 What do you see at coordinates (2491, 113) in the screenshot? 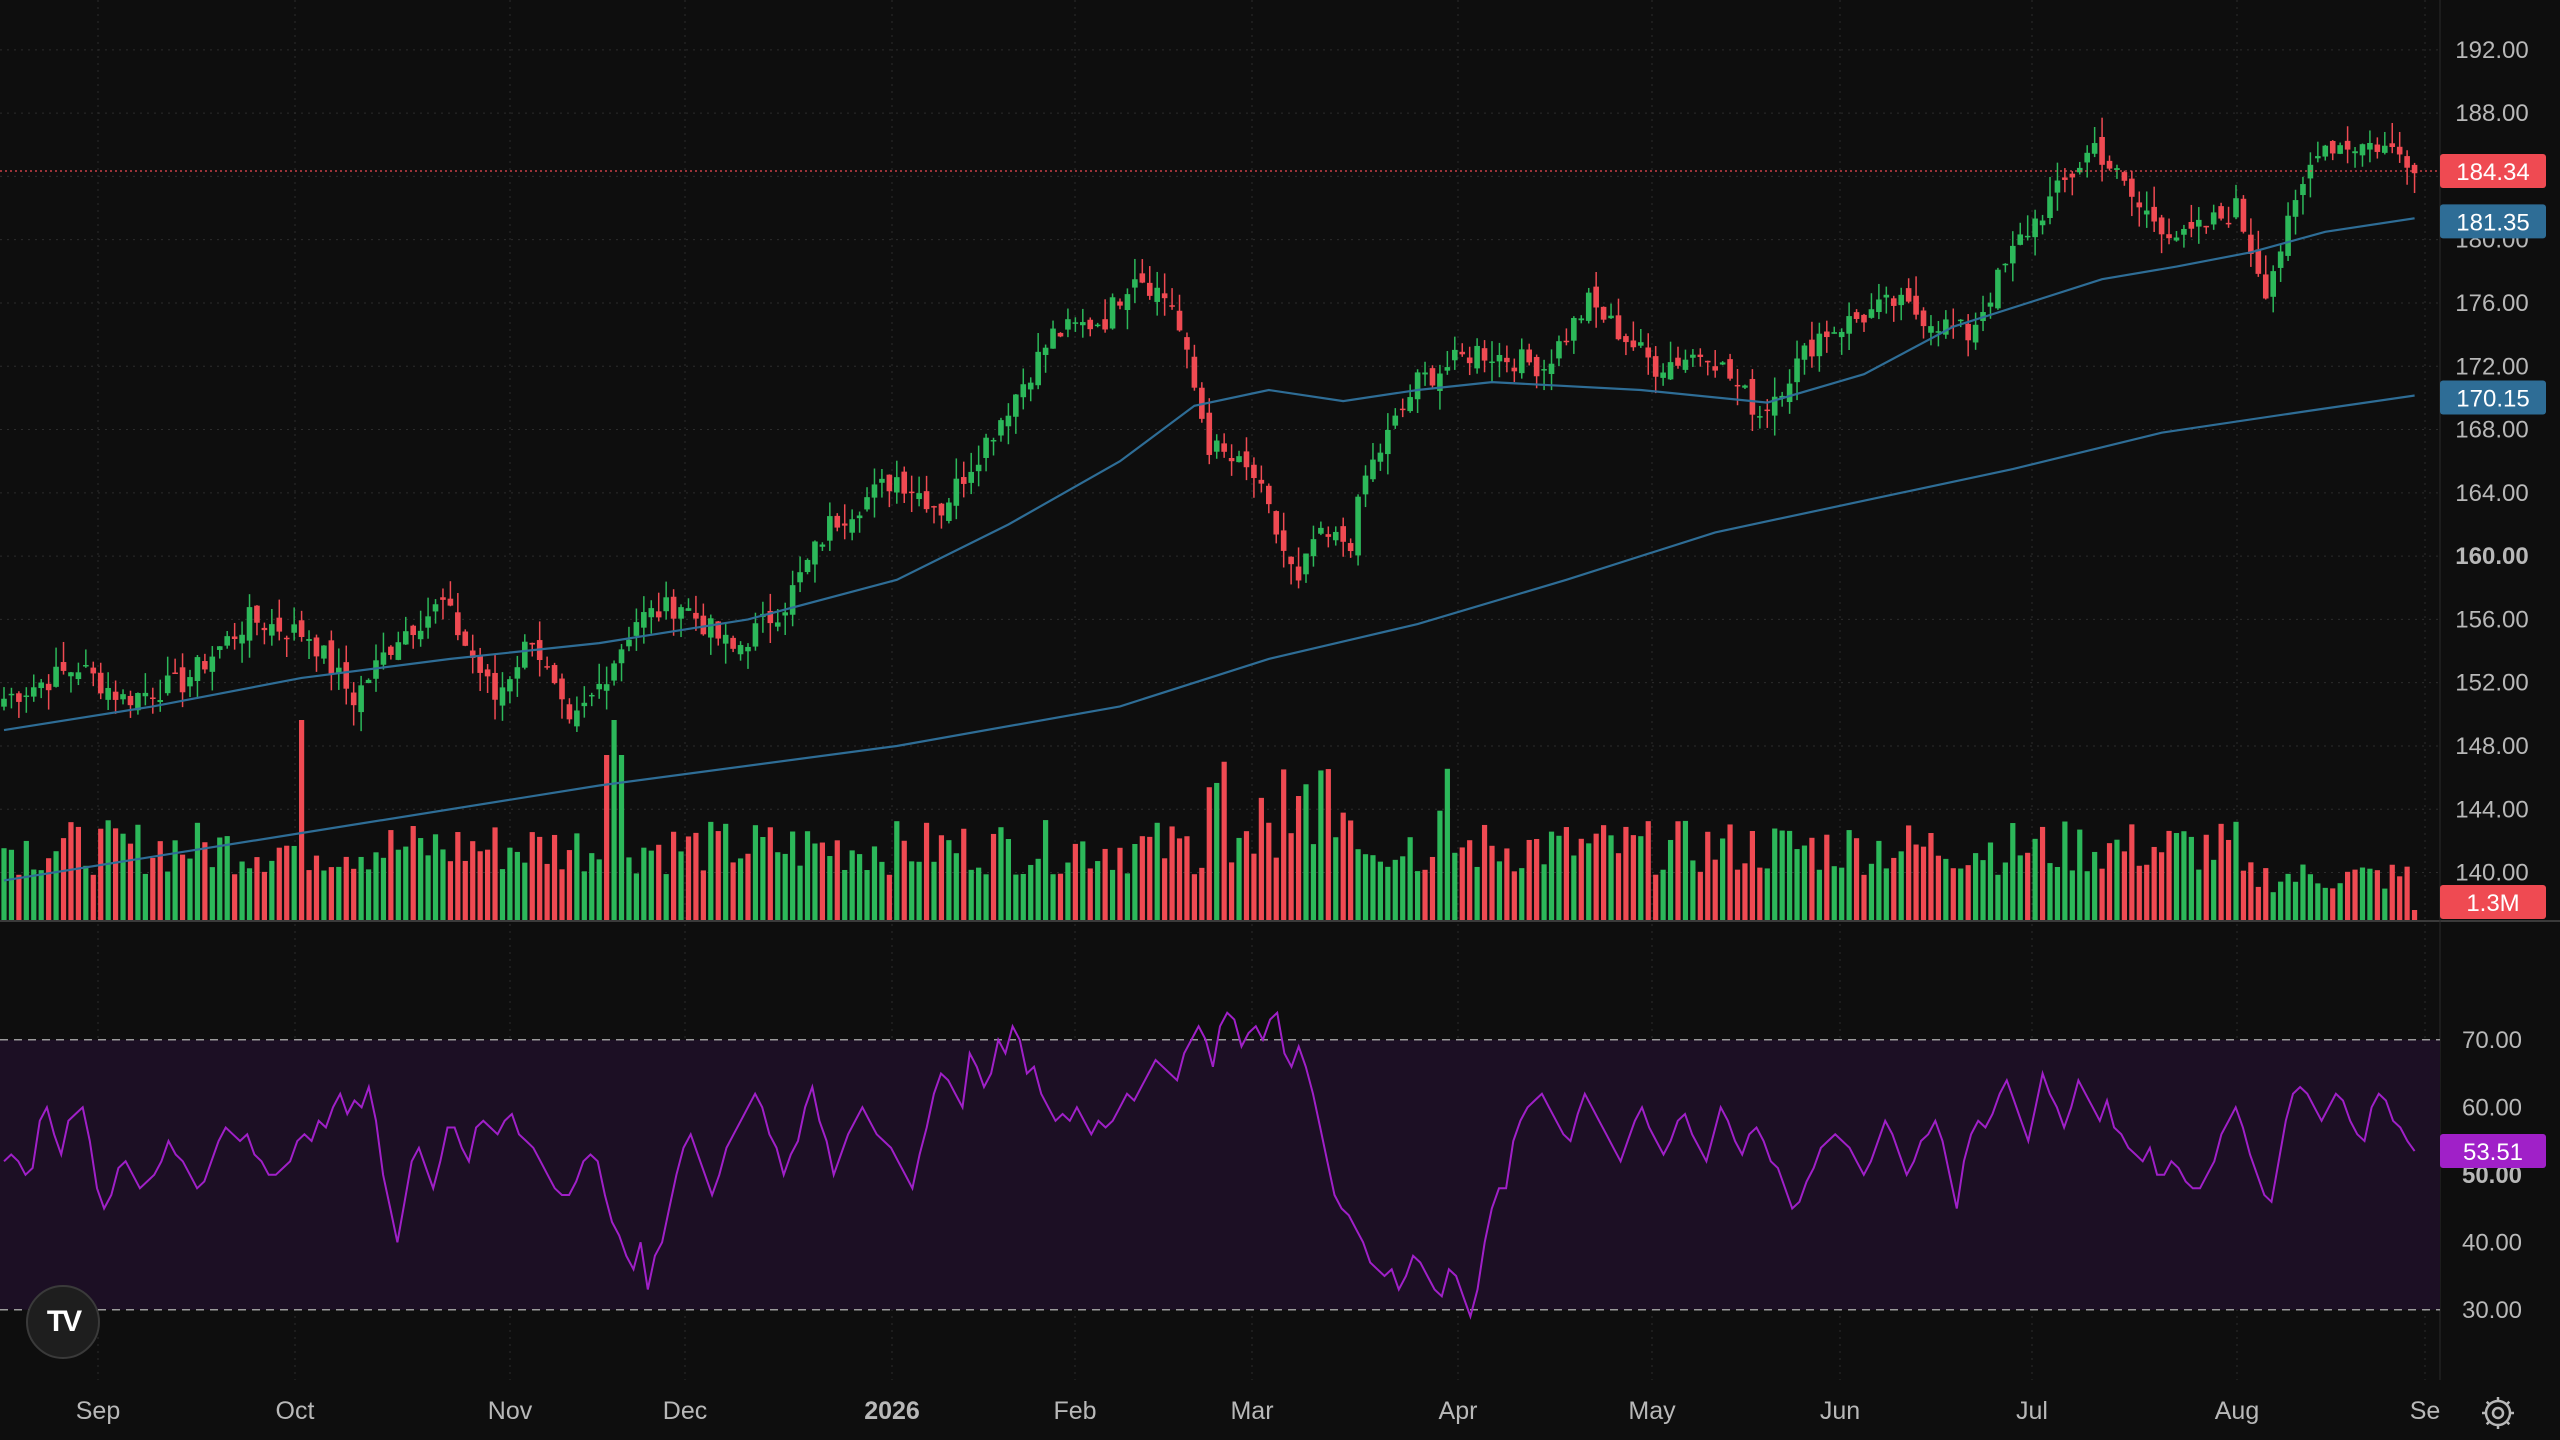
I see `price-tick-label: 188.00` at bounding box center [2491, 113].